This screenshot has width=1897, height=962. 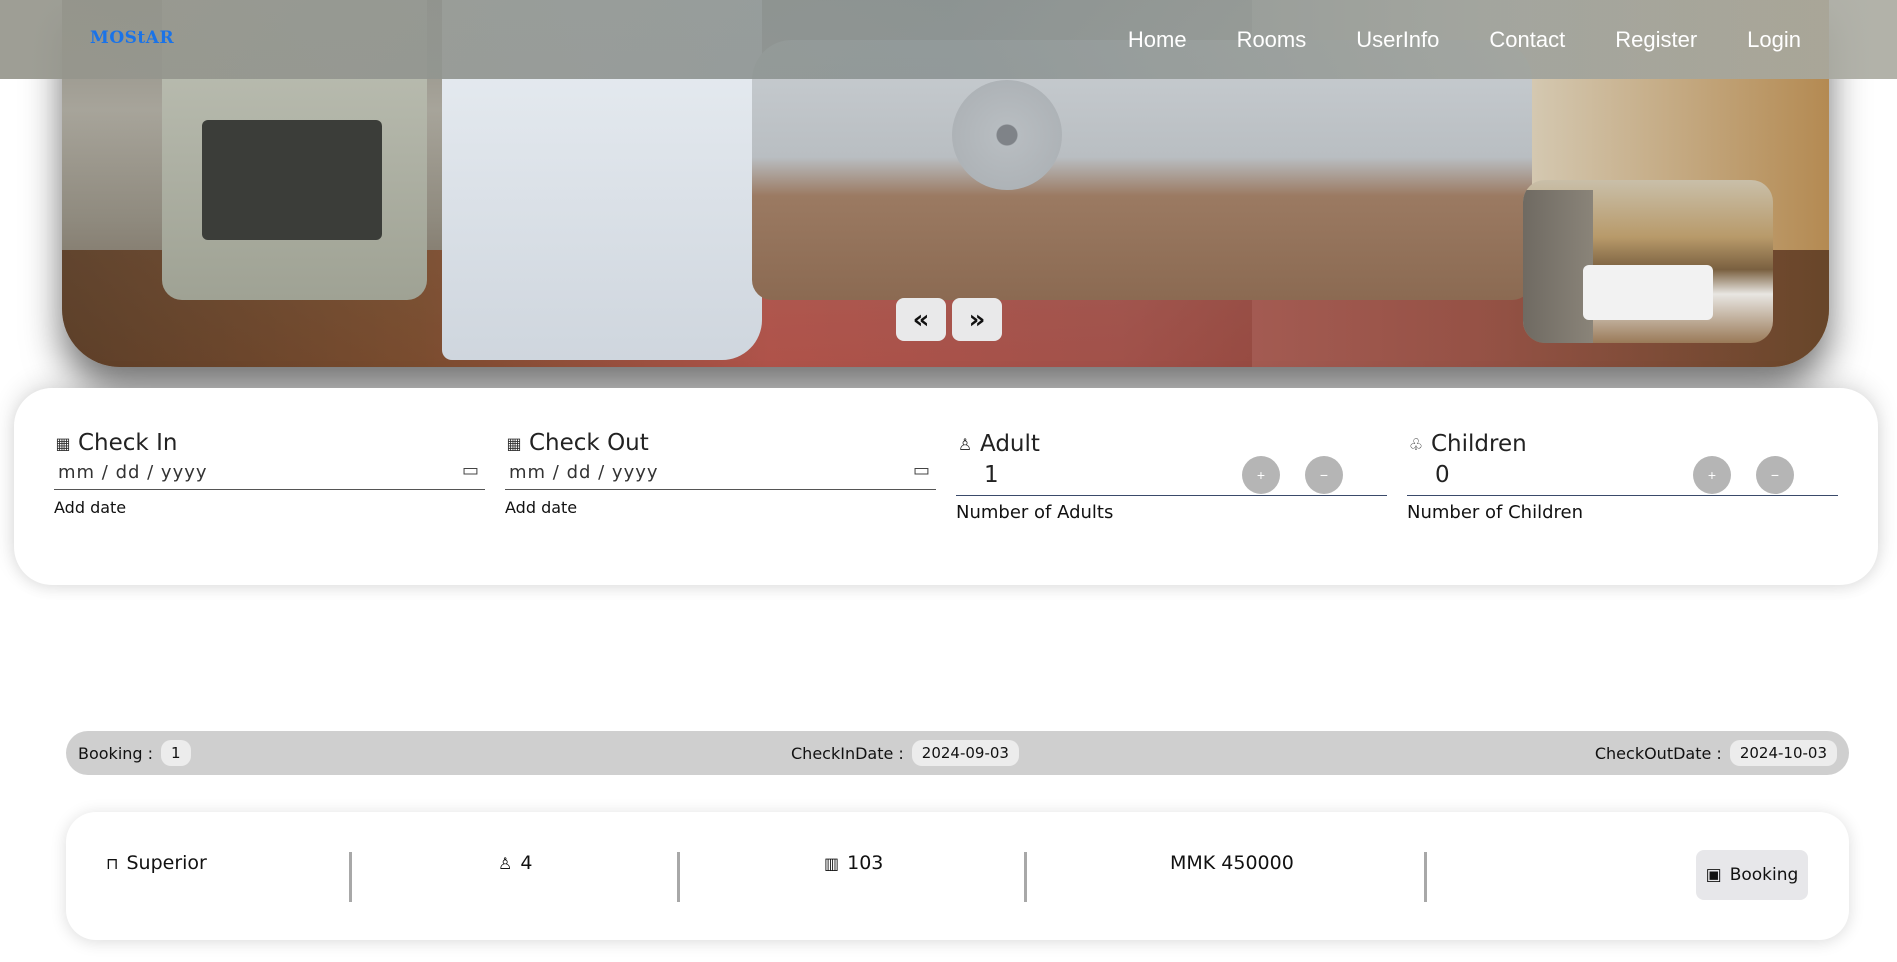 What do you see at coordinates (905, 753) in the screenshot?
I see `checkin-date: CheckInDate : 2024-09-03` at bounding box center [905, 753].